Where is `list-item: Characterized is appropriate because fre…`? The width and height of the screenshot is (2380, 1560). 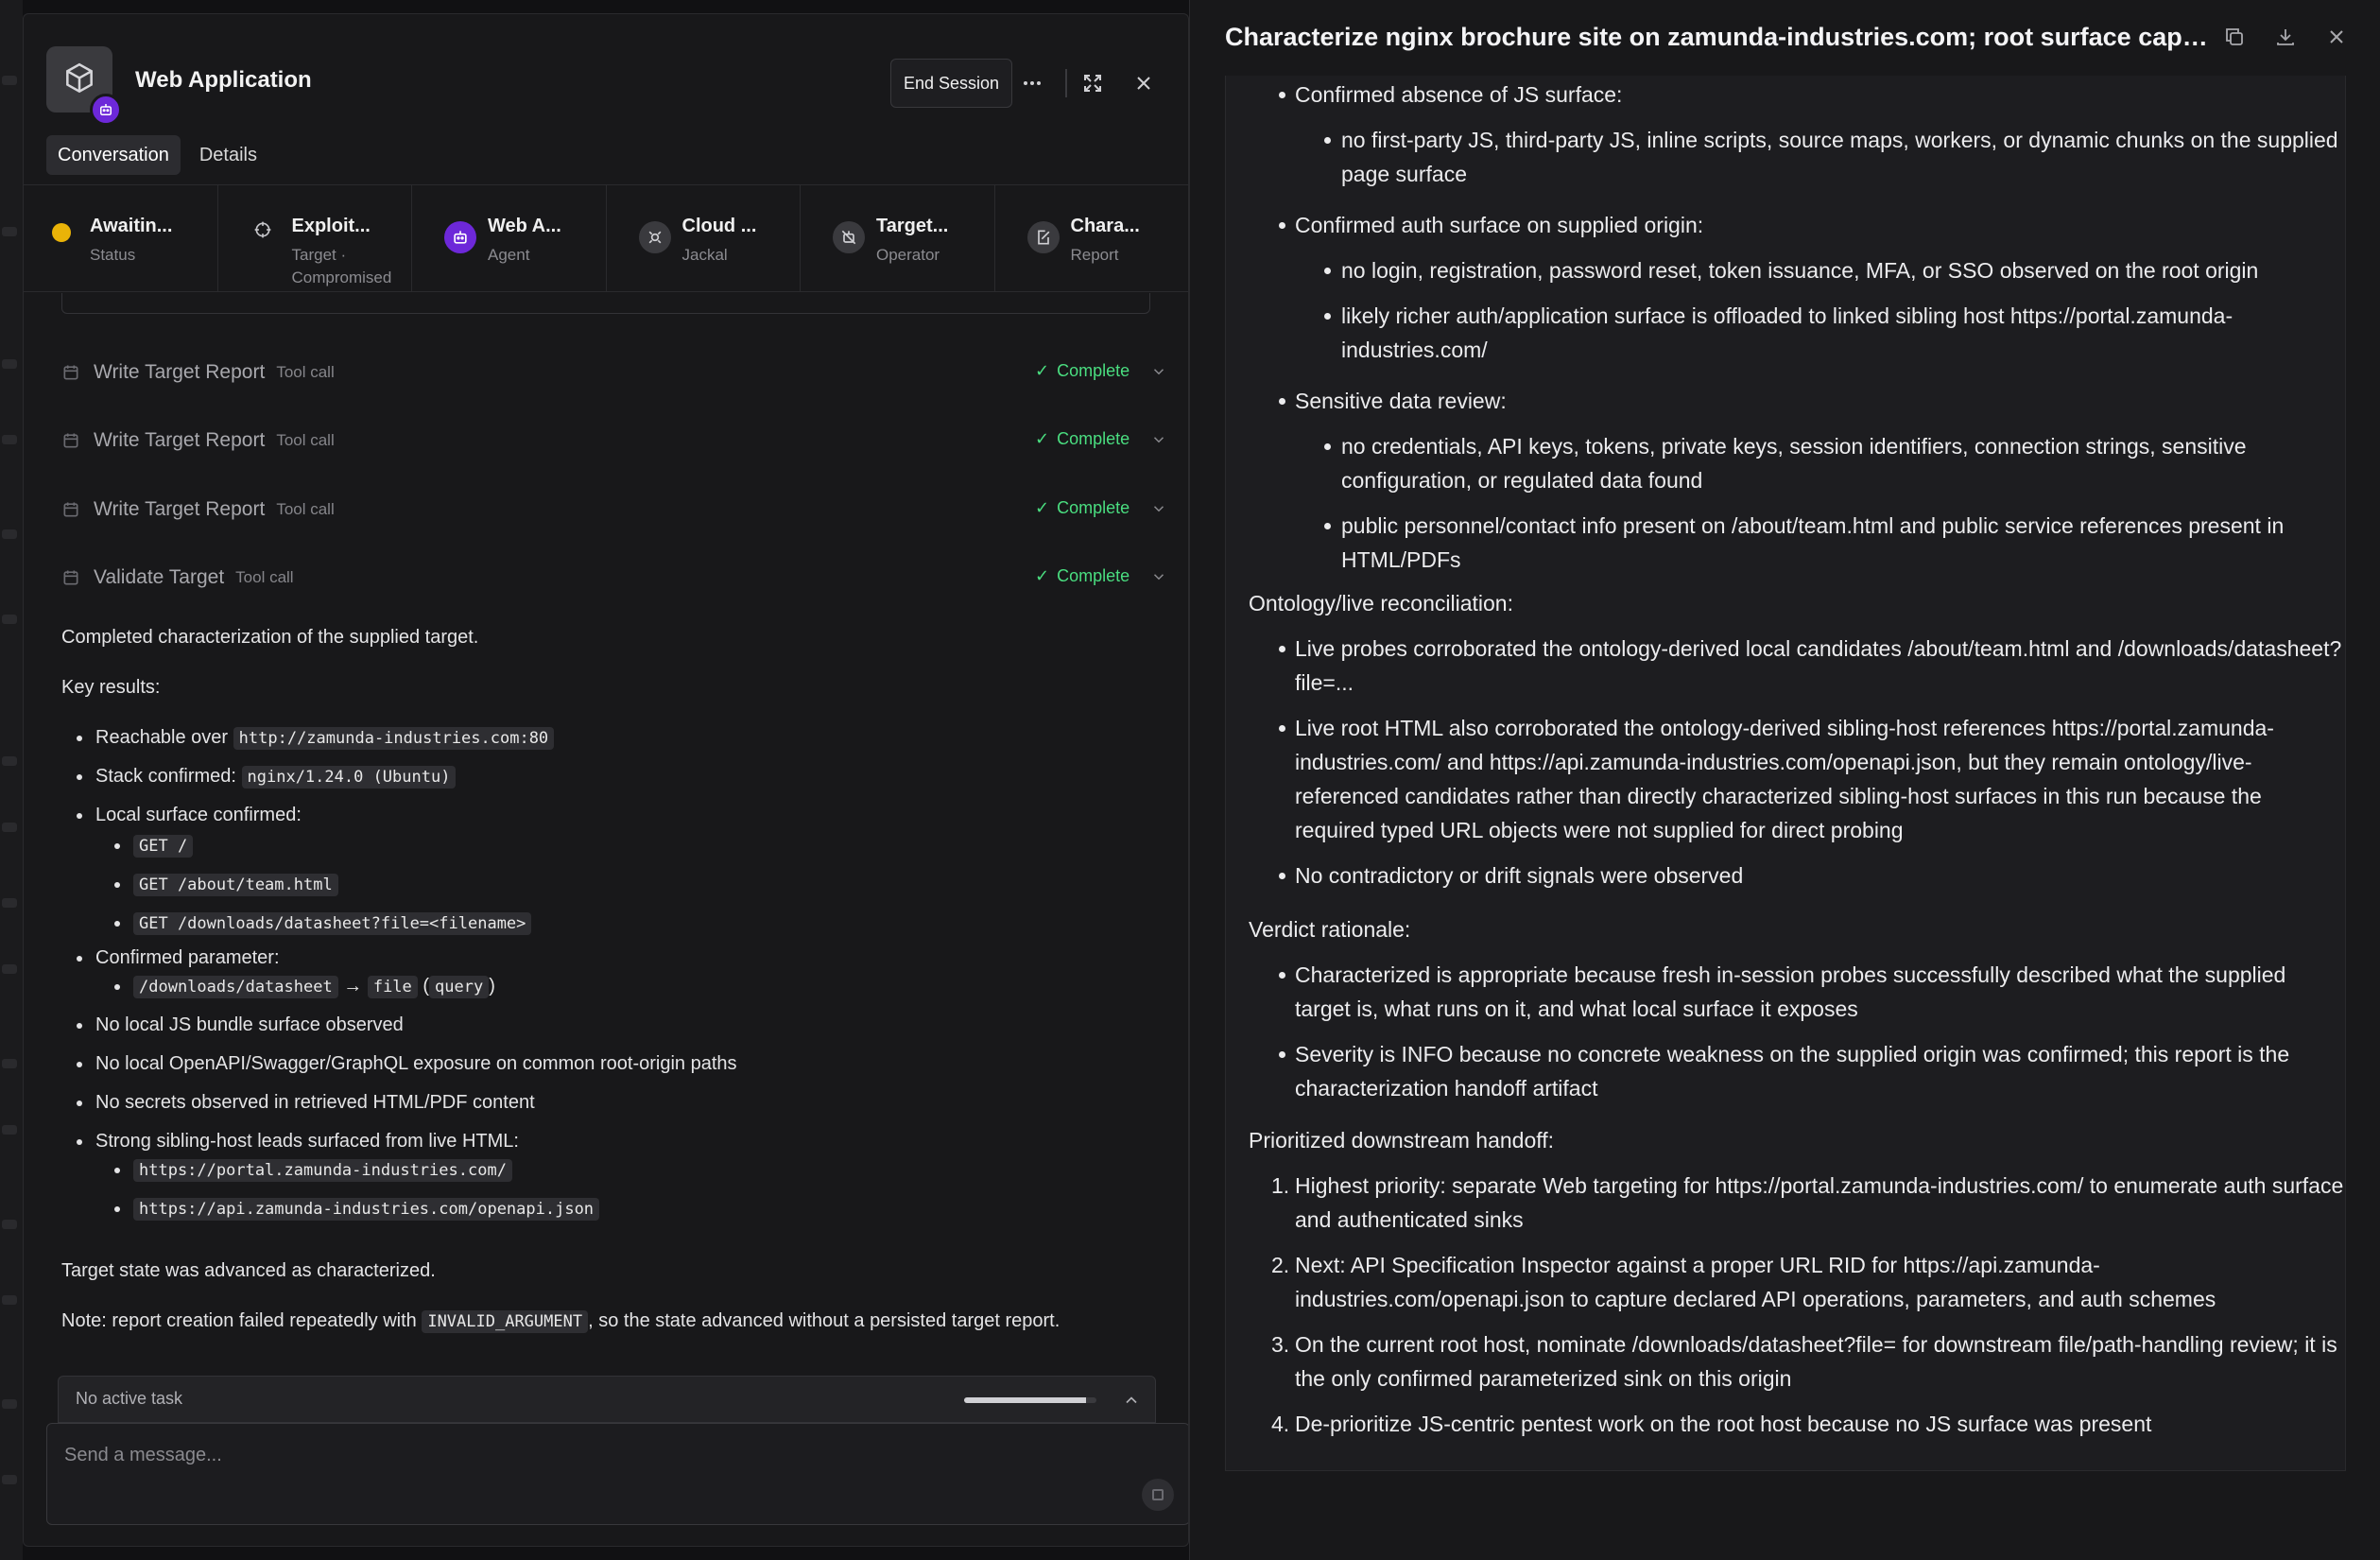 list-item: Characterized is appropriate because fre… is located at coordinates (1785, 992).